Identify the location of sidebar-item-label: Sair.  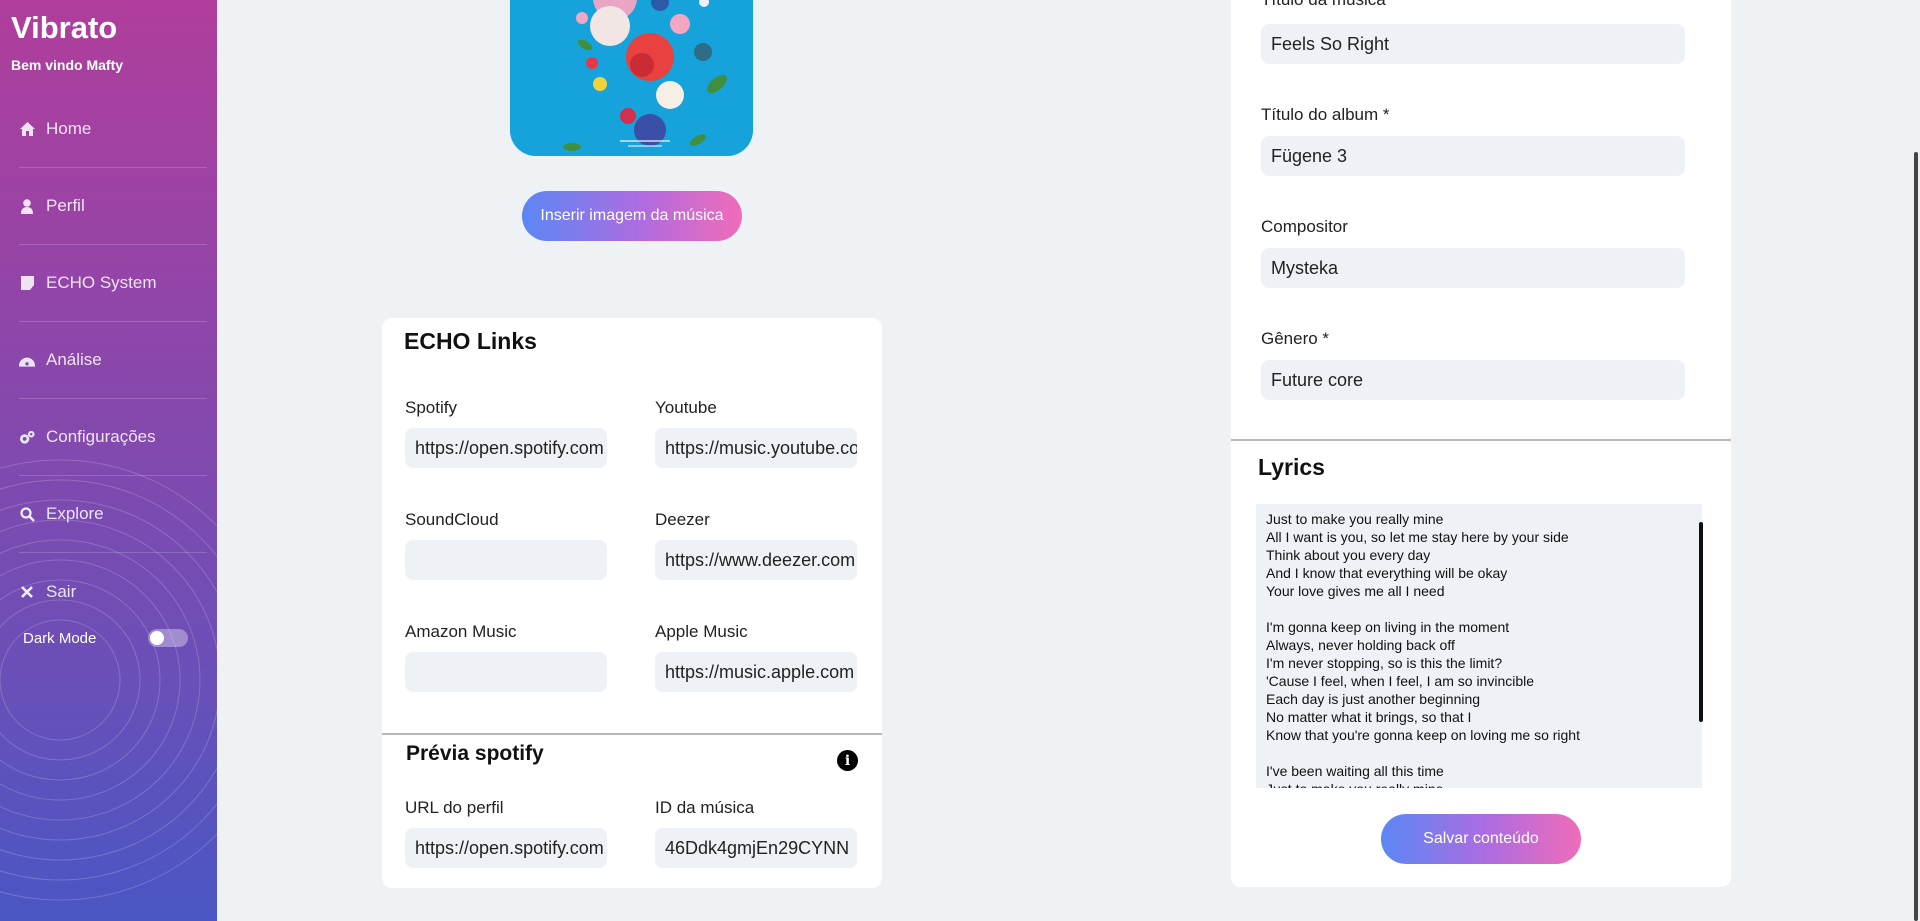
(61, 591).